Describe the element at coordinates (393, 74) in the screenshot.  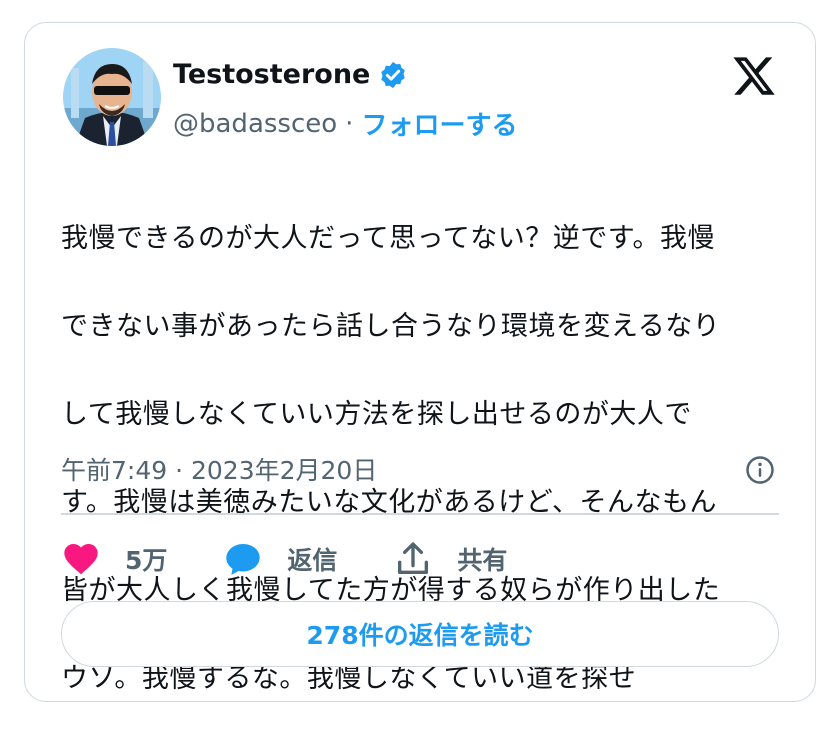
I see `verified-badge-icon` at that location.